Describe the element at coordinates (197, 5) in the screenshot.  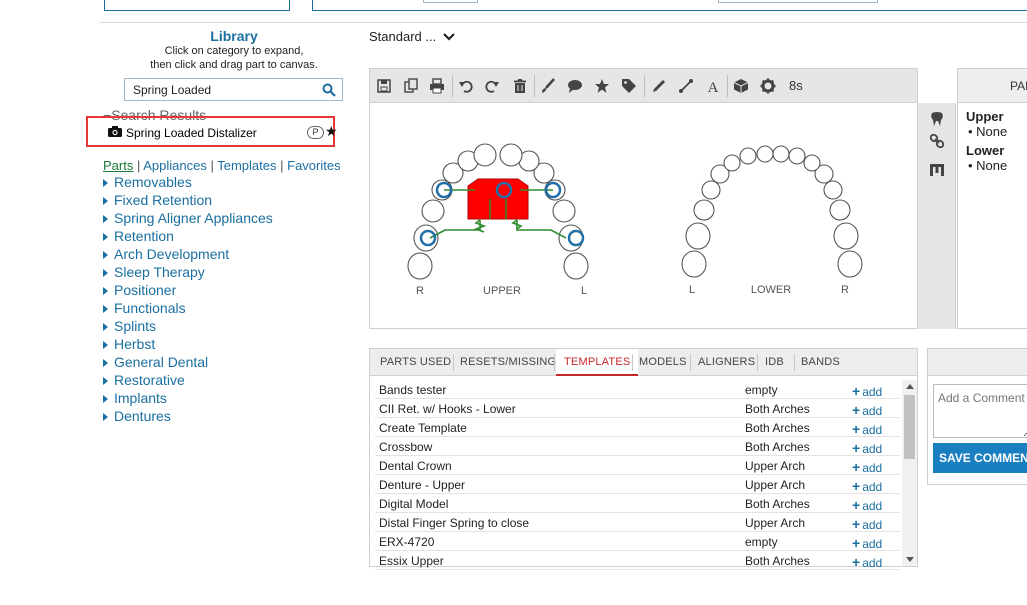
I see `top-left-box` at that location.